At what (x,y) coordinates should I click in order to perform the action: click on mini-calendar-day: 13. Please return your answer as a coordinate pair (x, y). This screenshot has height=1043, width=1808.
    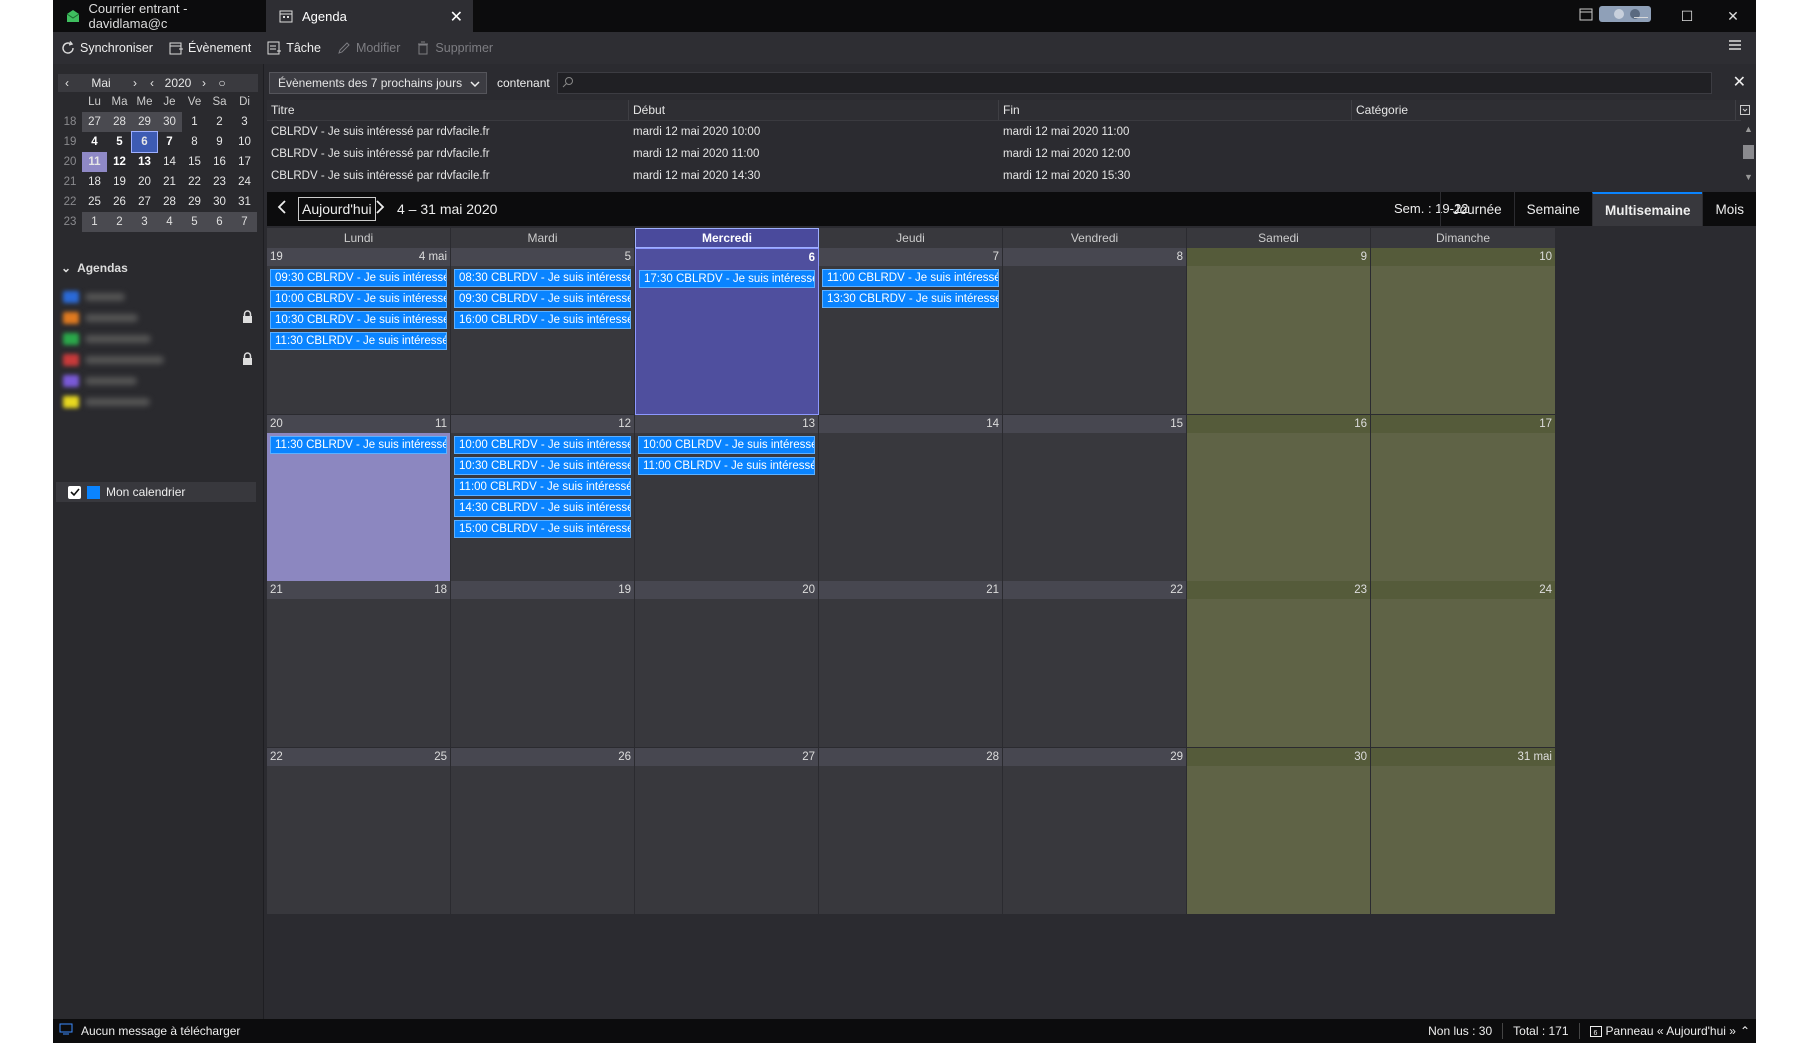
    Looking at the image, I should click on (144, 162).